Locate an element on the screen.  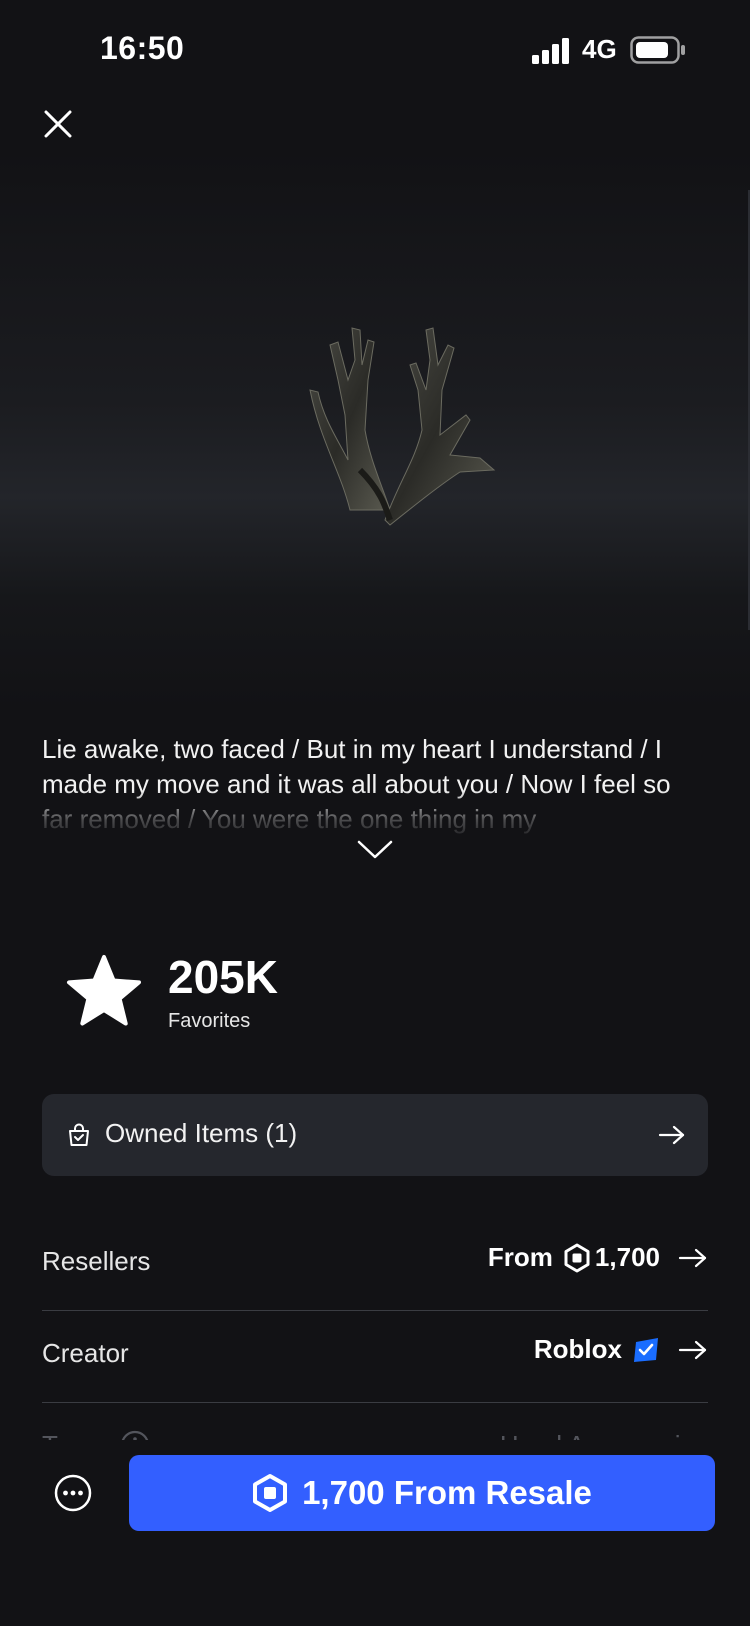
buy-button-label: 1,700 From Resale is located at coordinates (447, 1492).